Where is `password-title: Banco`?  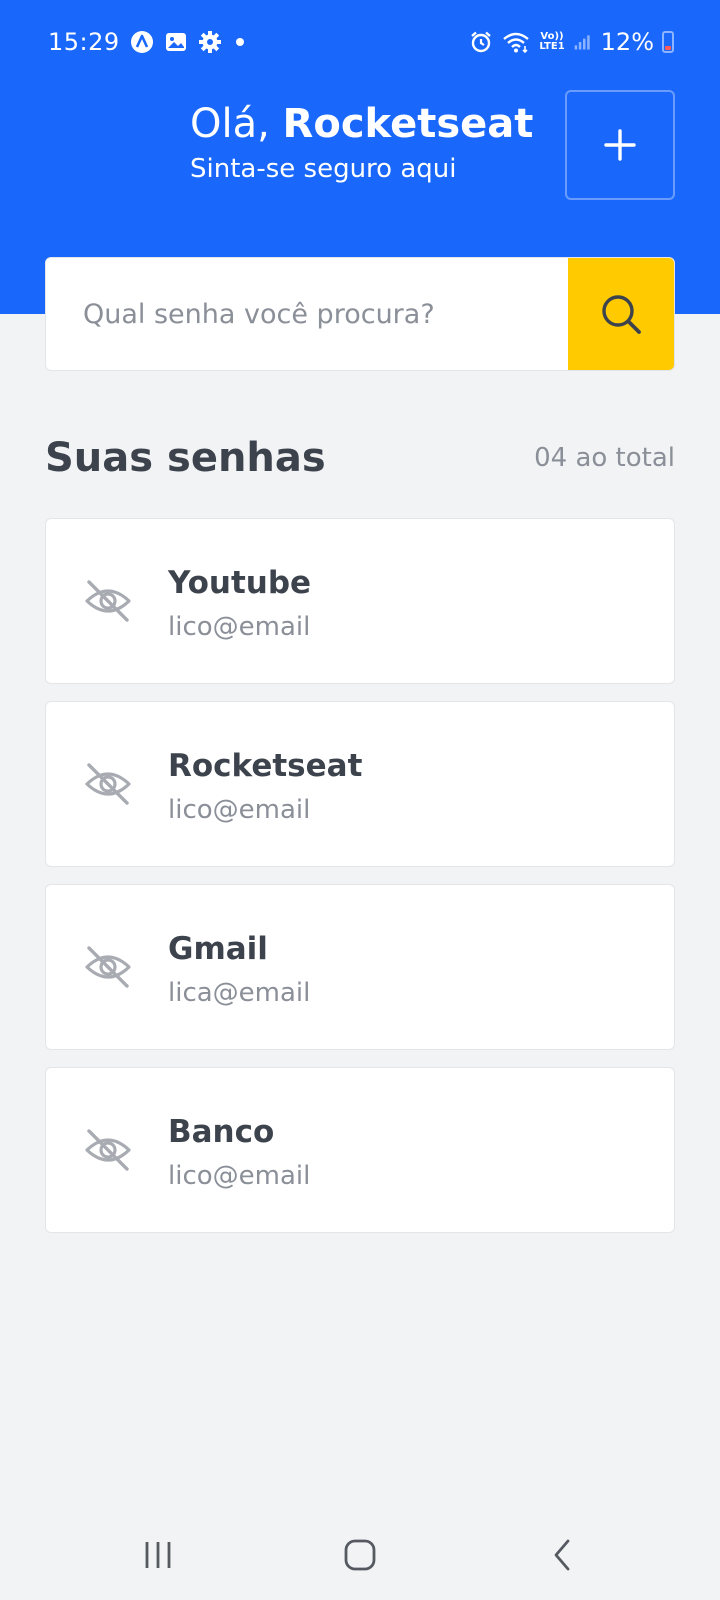 password-title: Banco is located at coordinates (221, 1132).